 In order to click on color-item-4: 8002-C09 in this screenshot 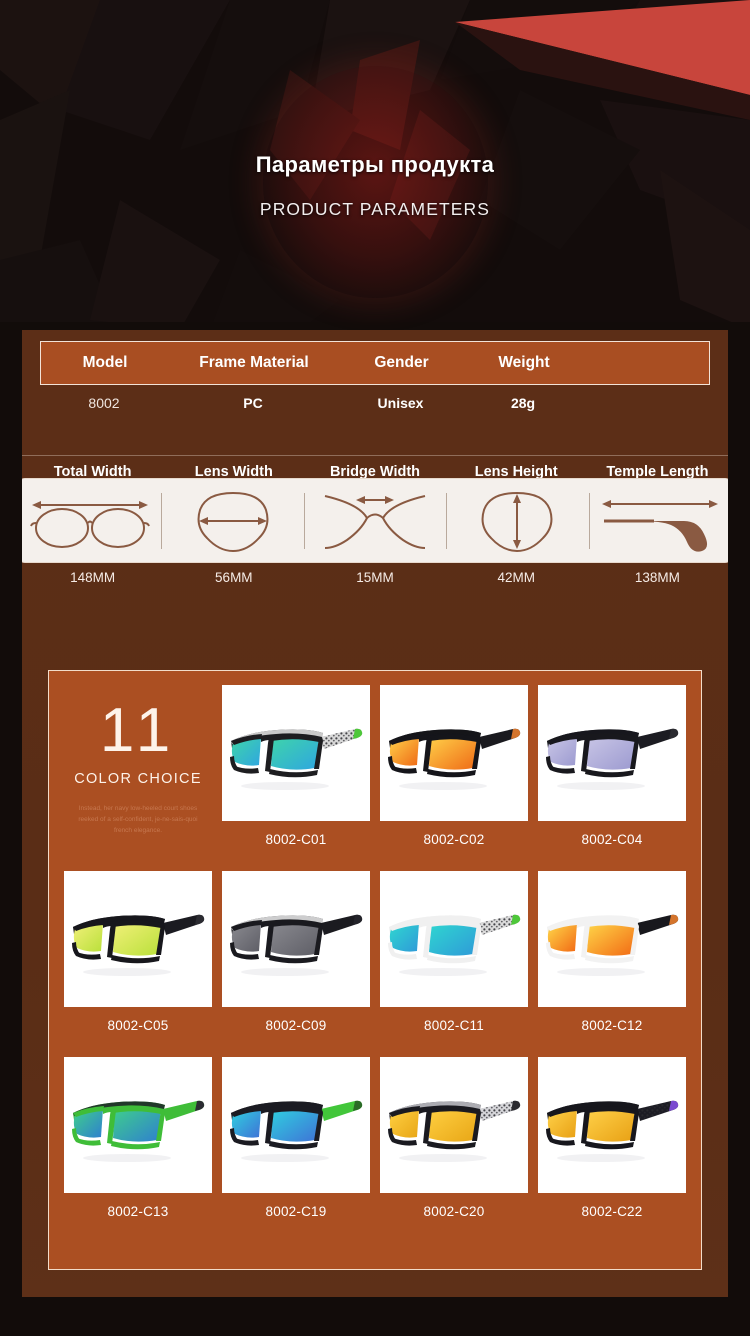, I will do `click(296, 960)`.